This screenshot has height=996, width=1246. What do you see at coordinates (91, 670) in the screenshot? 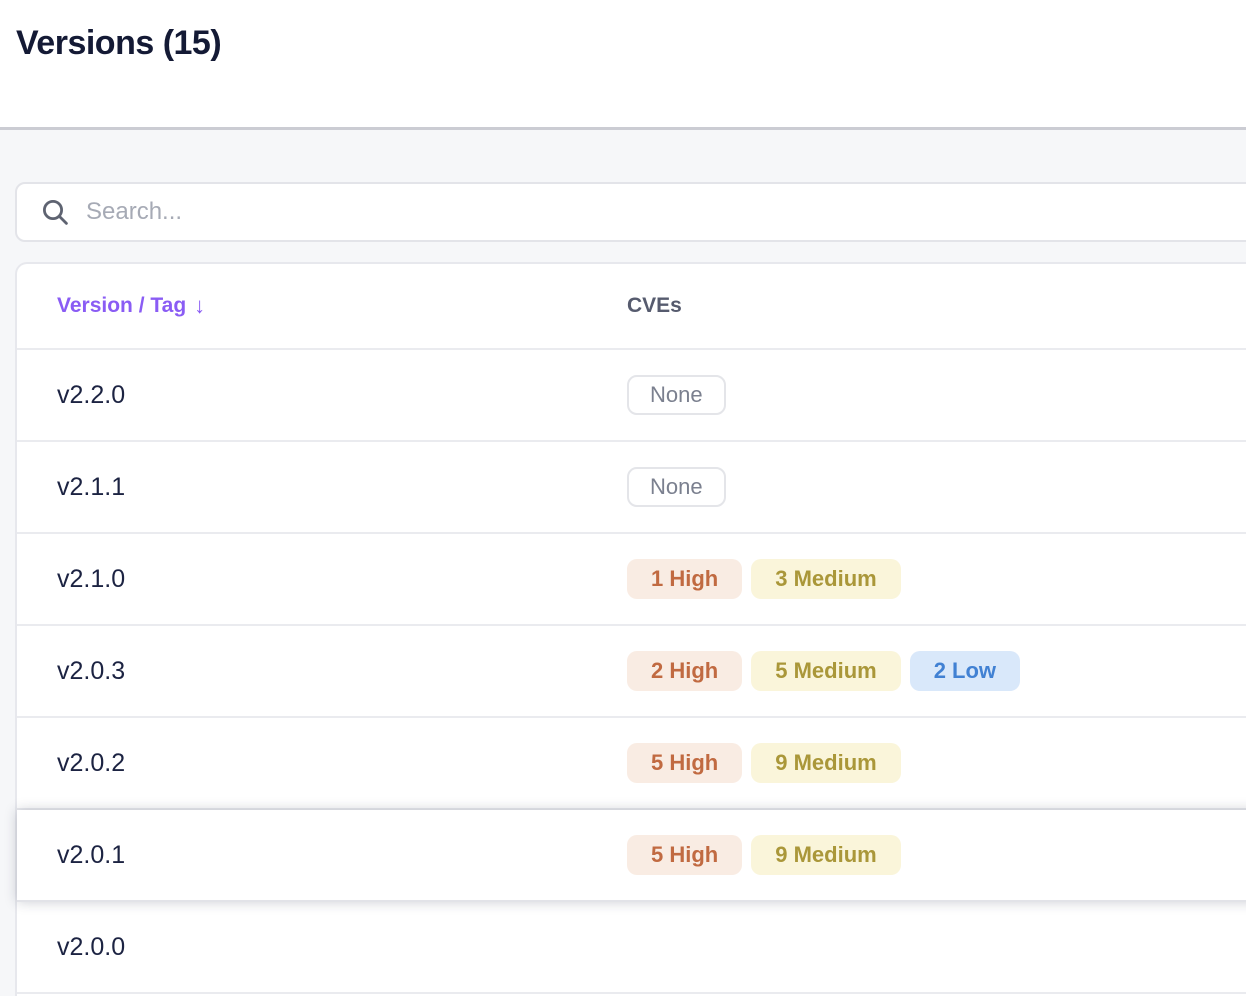
I see `row-version-label: v2.0.3` at bounding box center [91, 670].